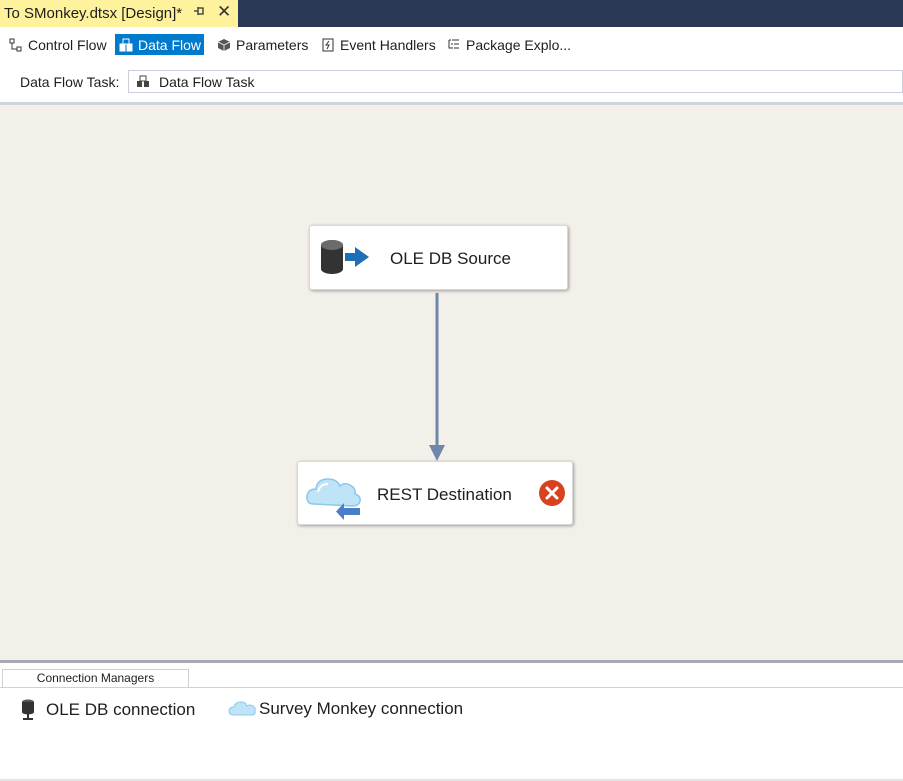 This screenshot has width=903, height=781. Describe the element at coordinates (207, 81) in the screenshot. I see `data-flow-task-value: Data Flow Task` at that location.